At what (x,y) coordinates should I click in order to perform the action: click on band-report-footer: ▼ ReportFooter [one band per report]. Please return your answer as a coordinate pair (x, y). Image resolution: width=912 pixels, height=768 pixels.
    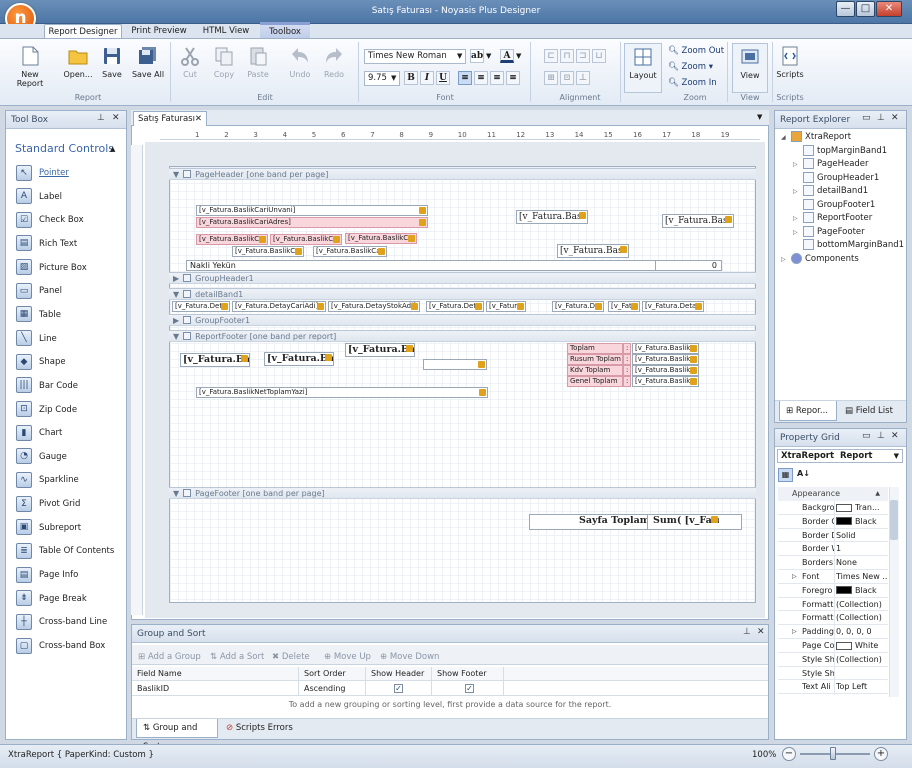
    Looking at the image, I should click on (462, 336).